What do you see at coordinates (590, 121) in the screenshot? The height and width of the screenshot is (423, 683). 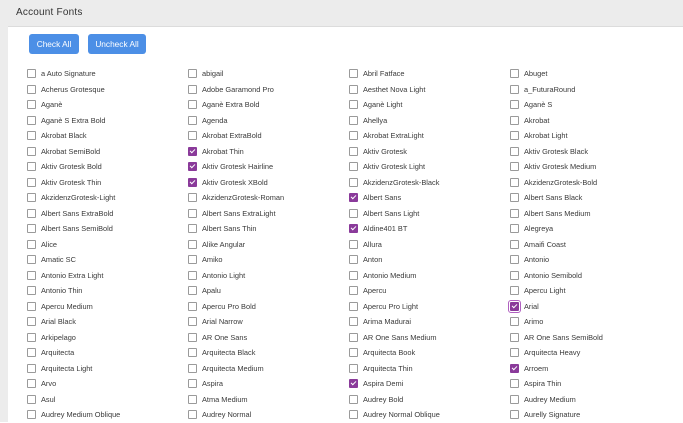 I see `font-item: Akrobat` at bounding box center [590, 121].